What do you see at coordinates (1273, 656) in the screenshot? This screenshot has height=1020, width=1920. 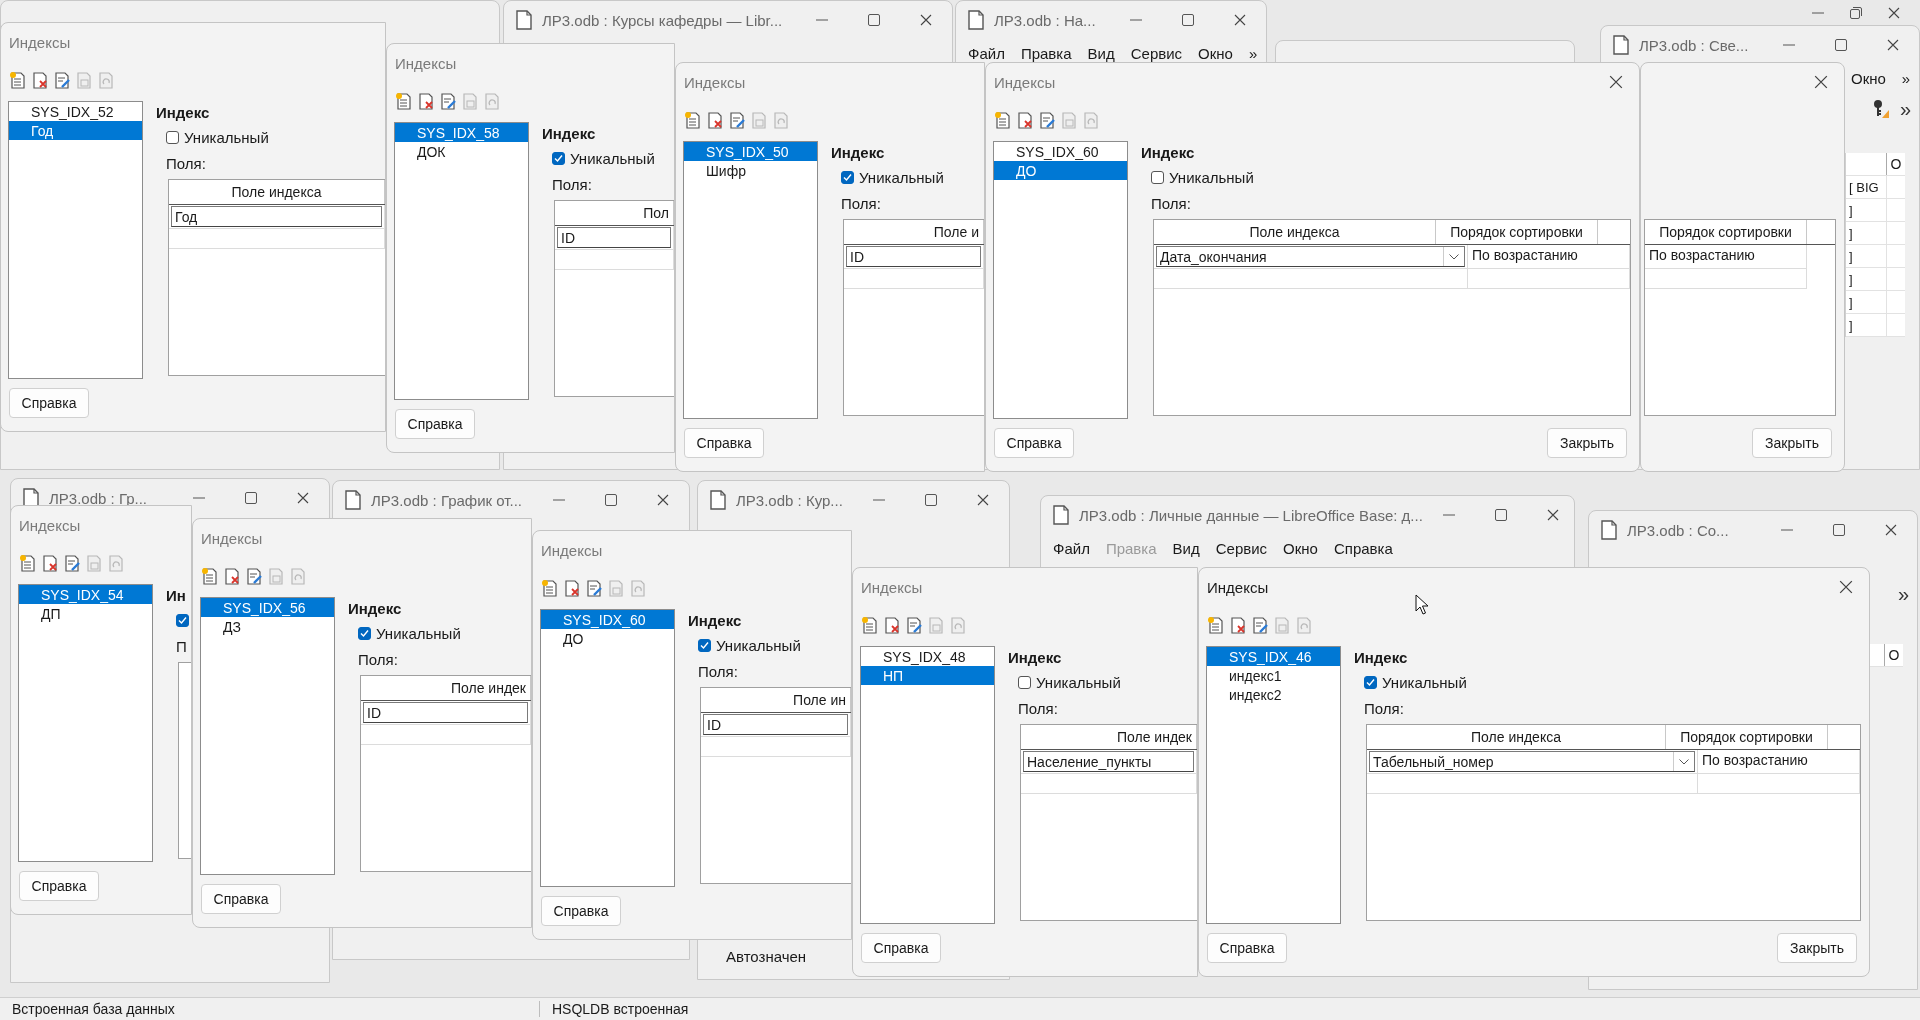 I see `index-list-item: SYS_IDX_46` at bounding box center [1273, 656].